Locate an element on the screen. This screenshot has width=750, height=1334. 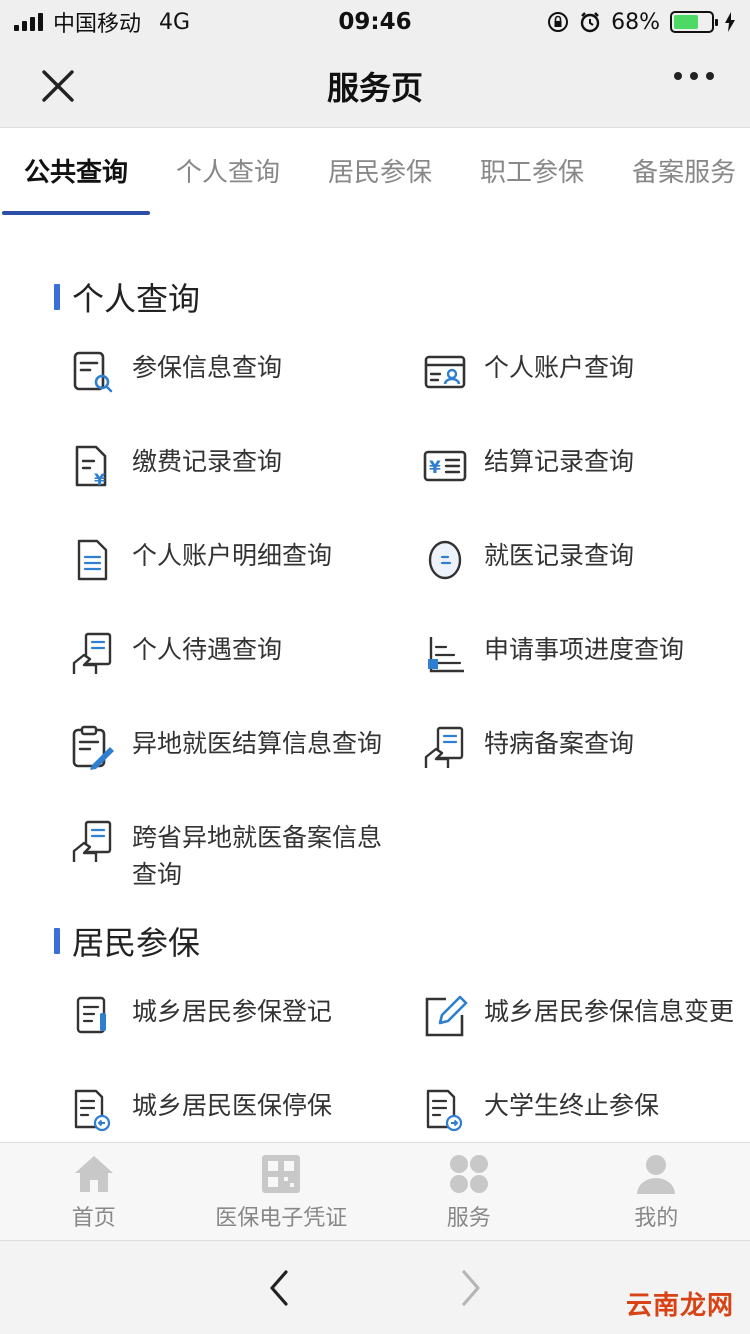
register-document-icon is located at coordinates (91, 1015).